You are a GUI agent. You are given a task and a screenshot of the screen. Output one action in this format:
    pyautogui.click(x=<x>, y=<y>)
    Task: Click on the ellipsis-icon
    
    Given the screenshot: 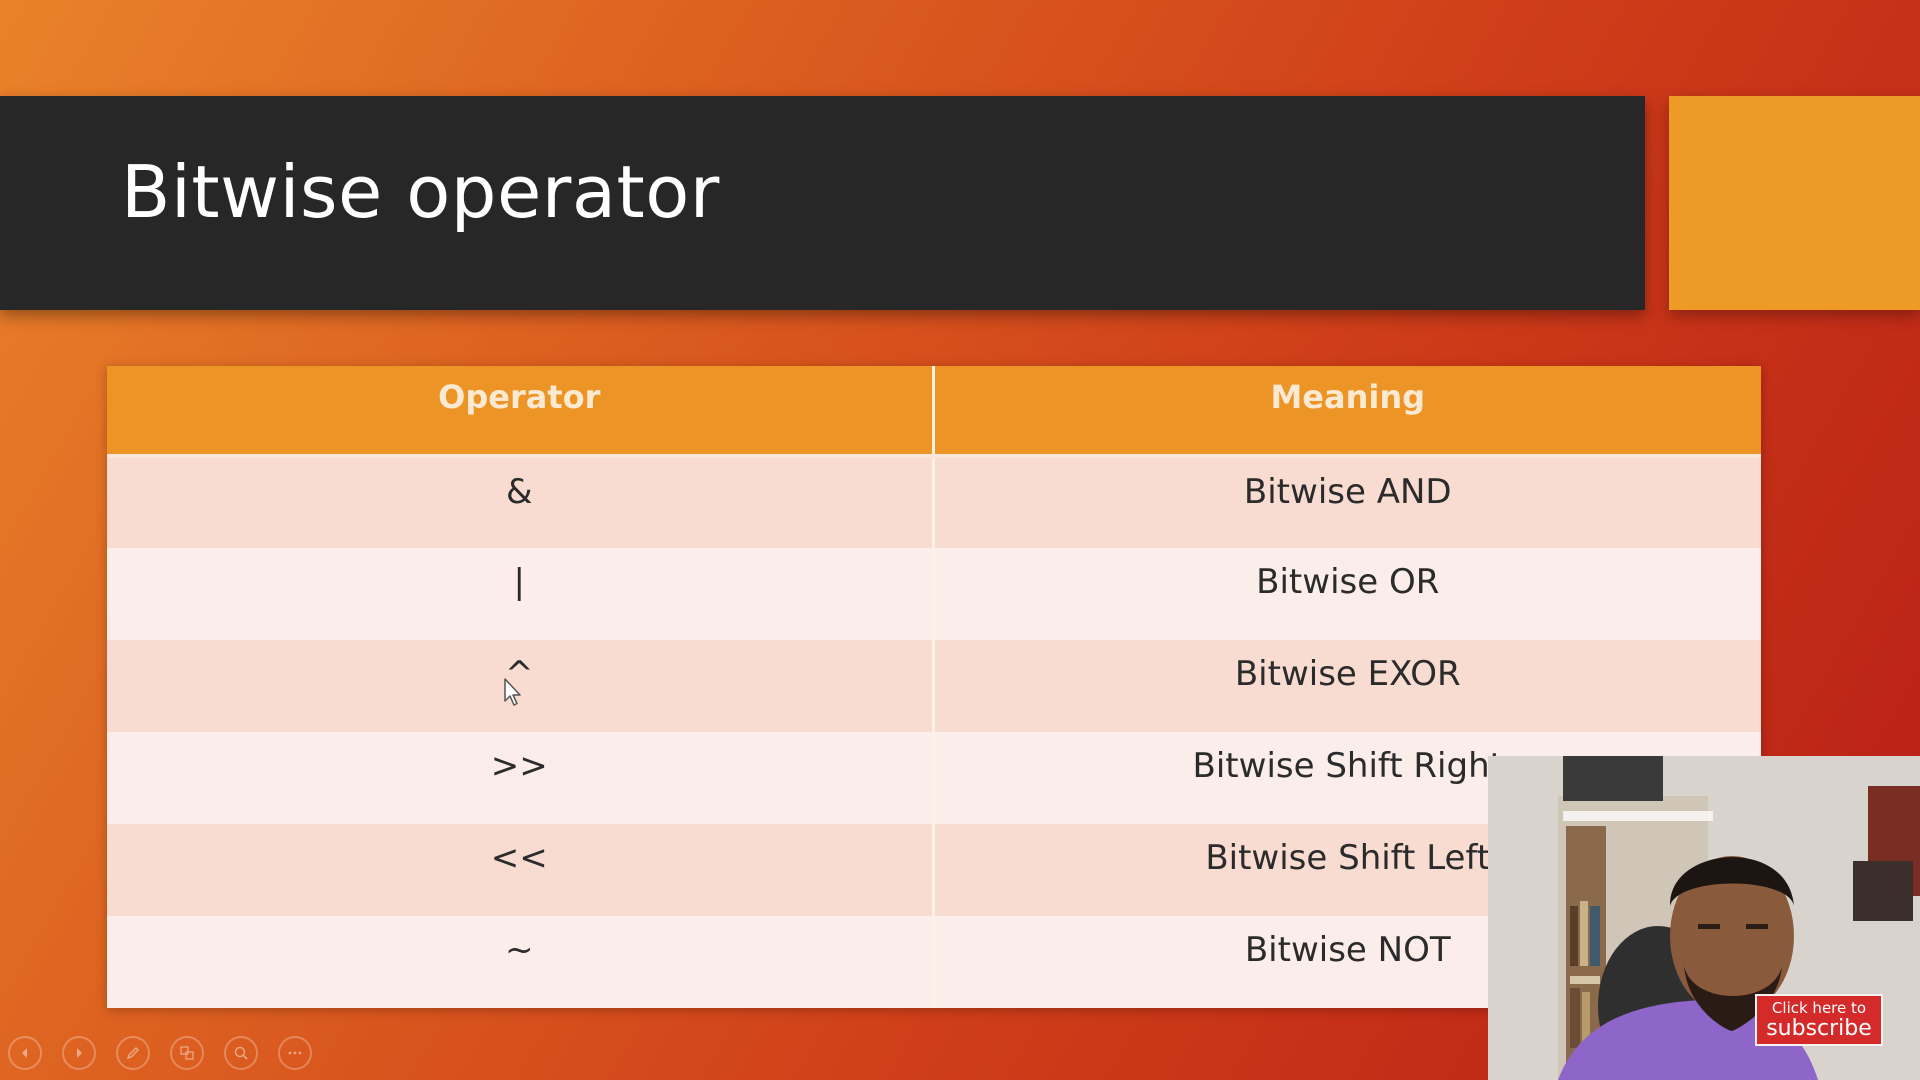 What is the action you would take?
    pyautogui.click(x=295, y=1053)
    